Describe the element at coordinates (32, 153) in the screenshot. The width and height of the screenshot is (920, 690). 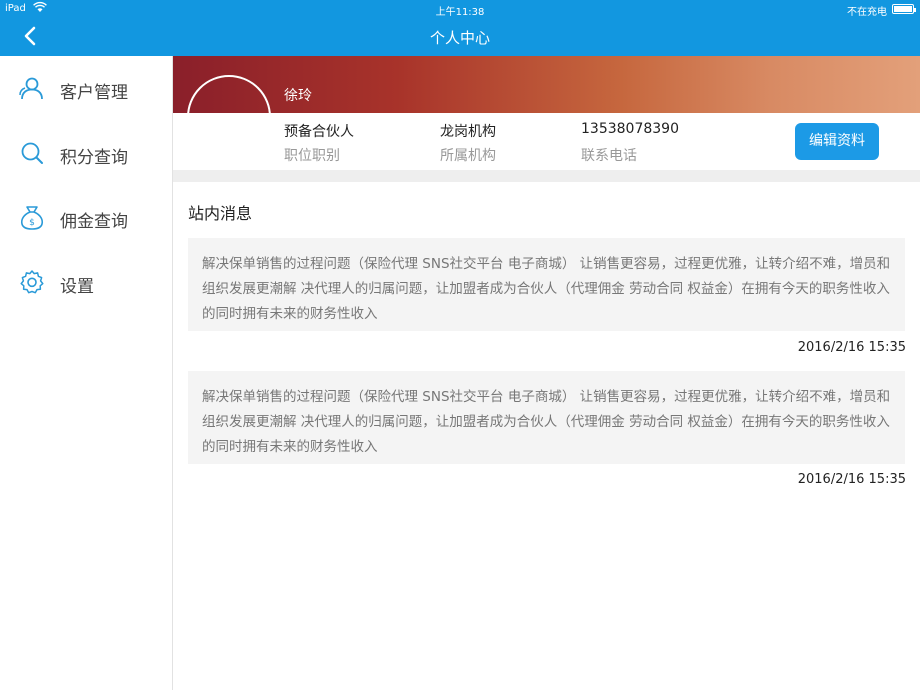
I see `search-icon` at that location.